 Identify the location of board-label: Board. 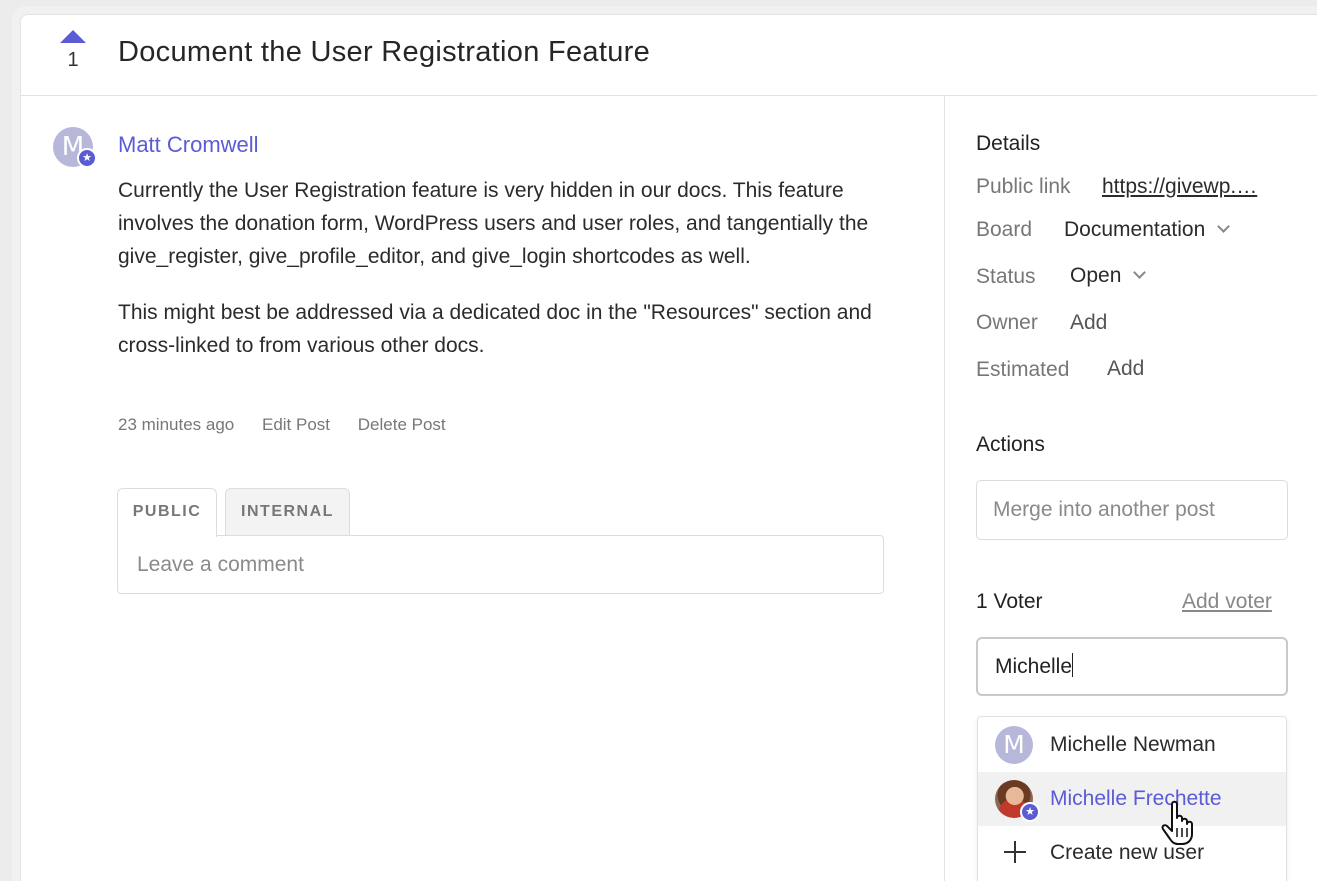
(1004, 229).